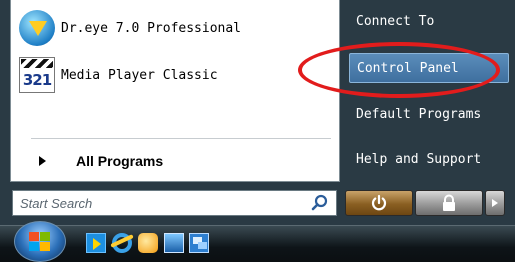 Image resolution: width=515 pixels, height=262 pixels. I want to click on start-button, so click(40, 241).